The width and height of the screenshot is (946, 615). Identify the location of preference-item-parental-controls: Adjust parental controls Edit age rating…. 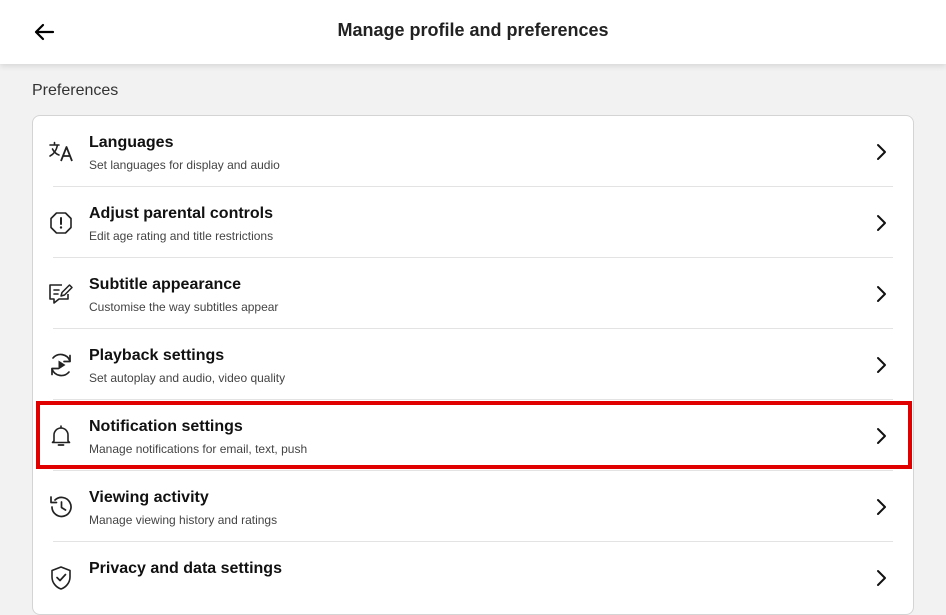
(473, 222).